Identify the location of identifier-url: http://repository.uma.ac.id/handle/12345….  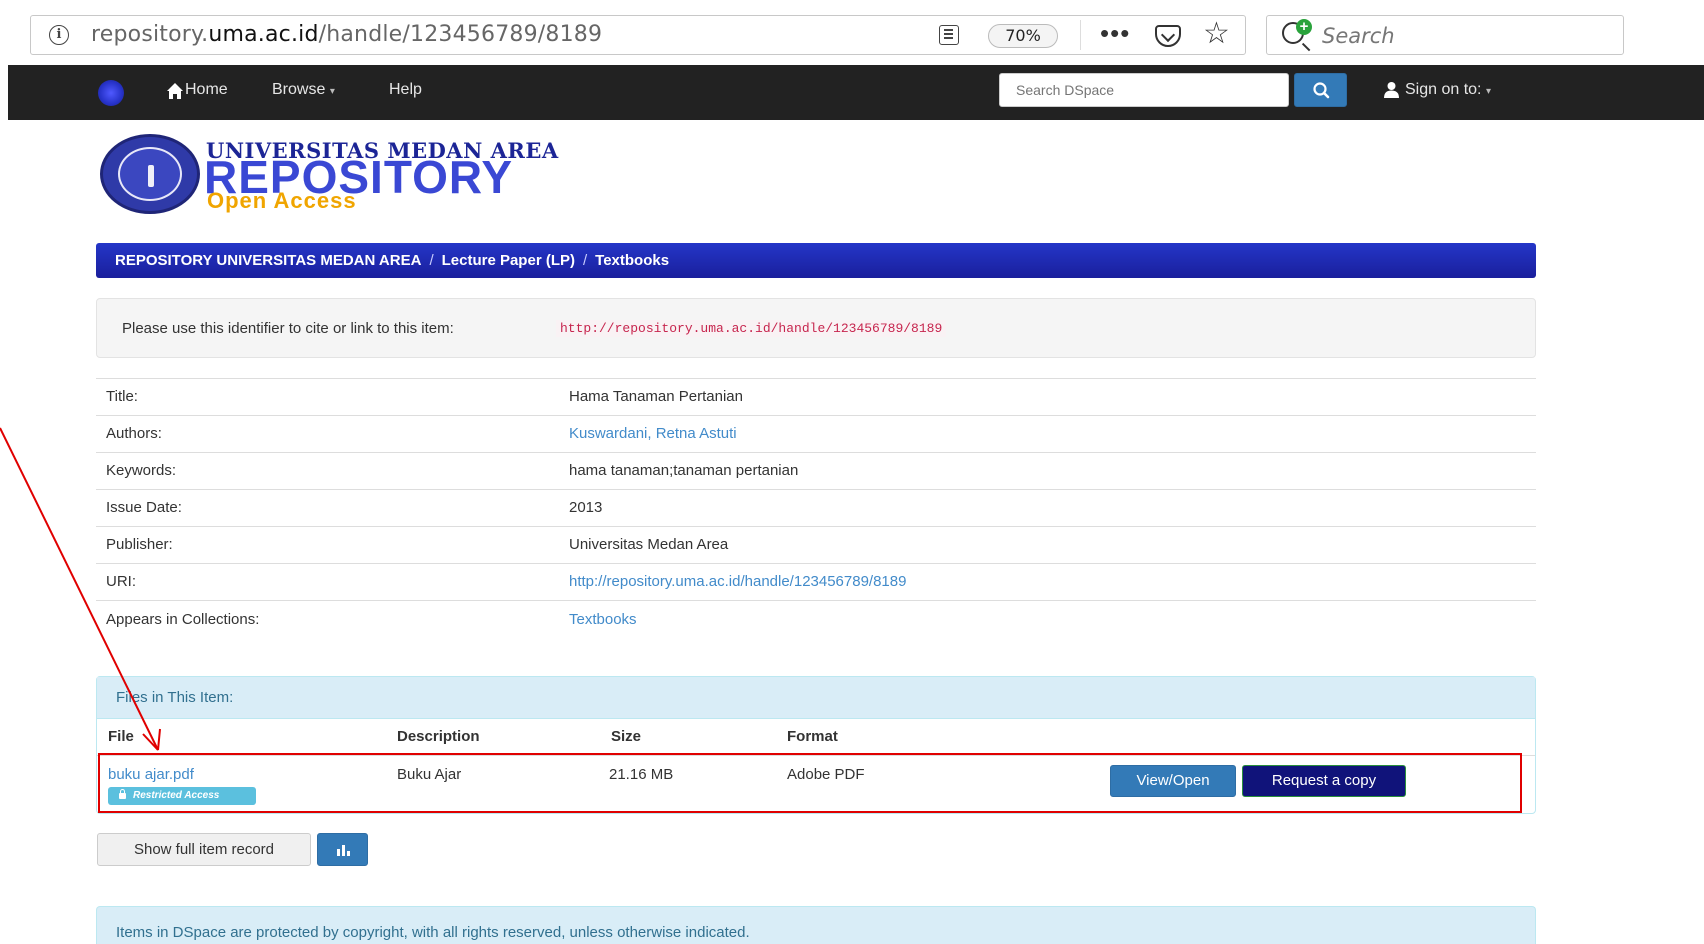
(751, 328).